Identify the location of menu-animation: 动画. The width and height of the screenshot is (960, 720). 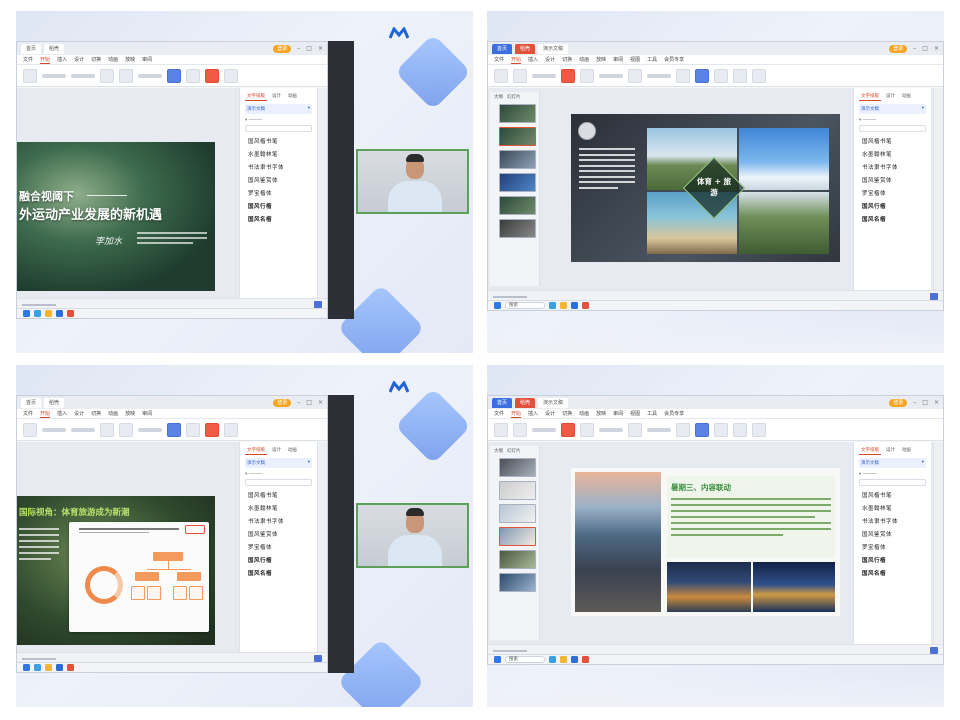
(584, 413).